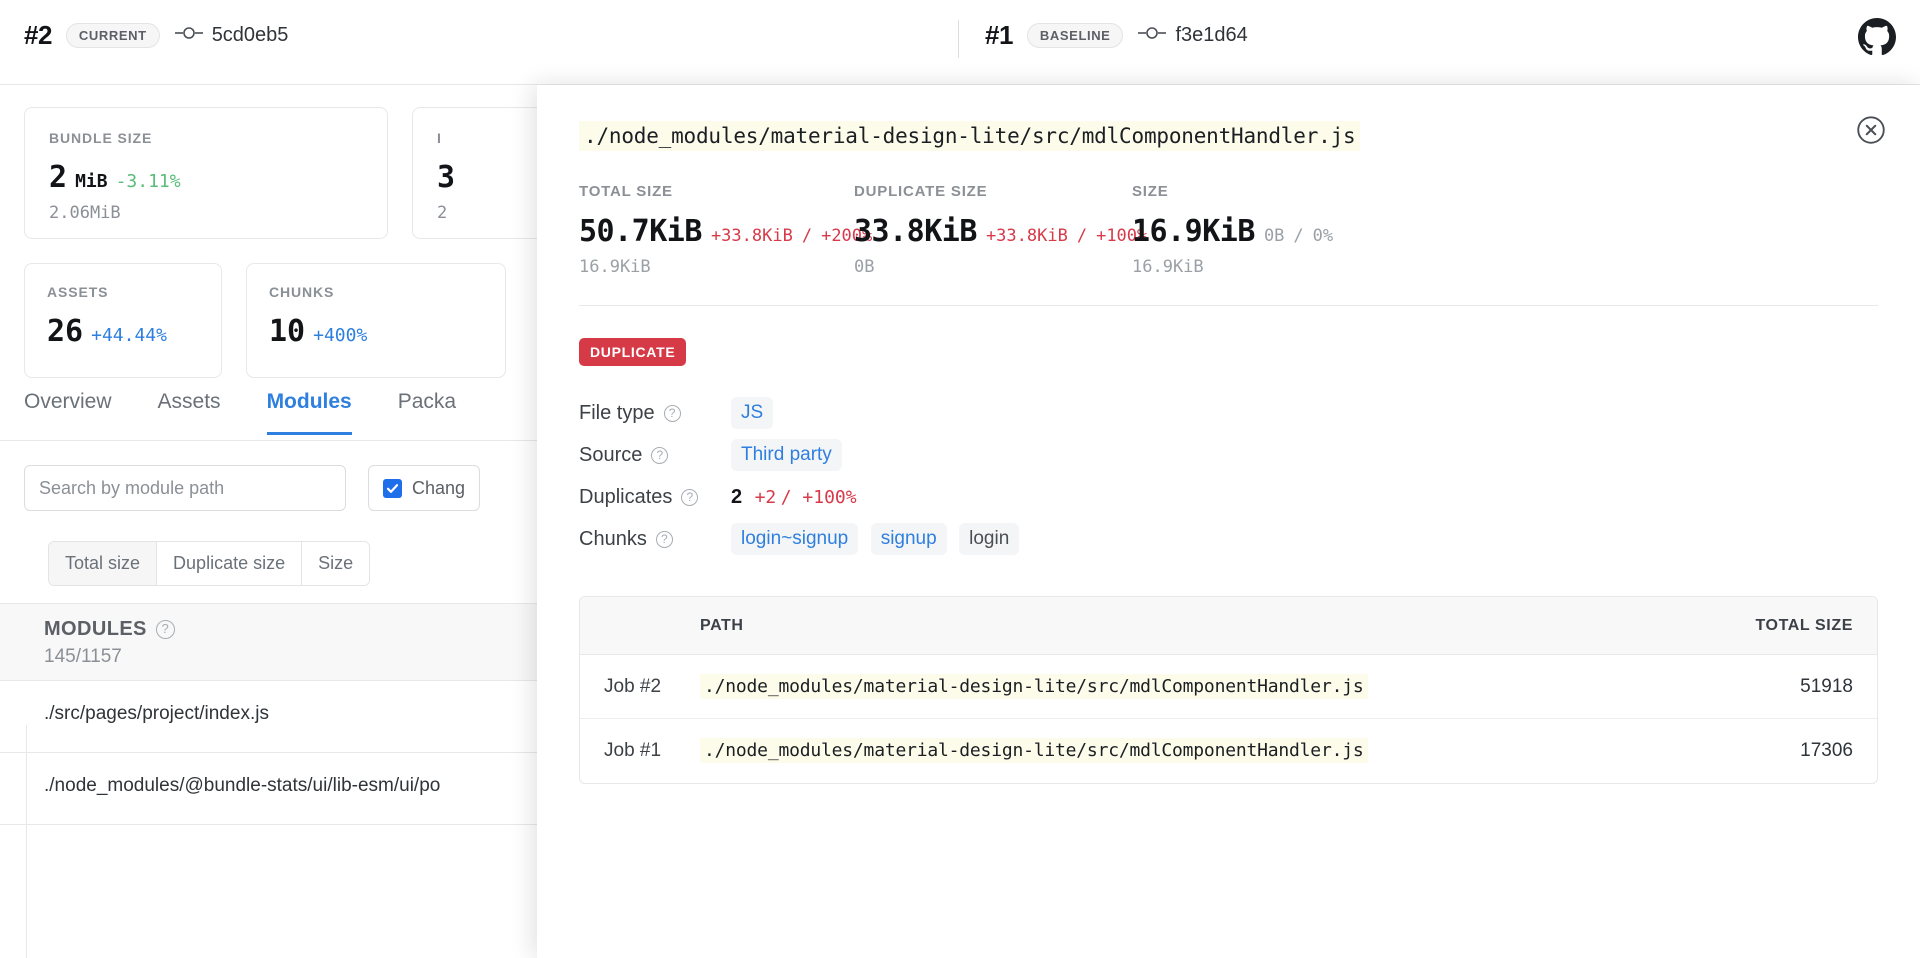 The image size is (1920, 958). What do you see at coordinates (1274, 236) in the screenshot?
I see `stat-delta: 0B` at bounding box center [1274, 236].